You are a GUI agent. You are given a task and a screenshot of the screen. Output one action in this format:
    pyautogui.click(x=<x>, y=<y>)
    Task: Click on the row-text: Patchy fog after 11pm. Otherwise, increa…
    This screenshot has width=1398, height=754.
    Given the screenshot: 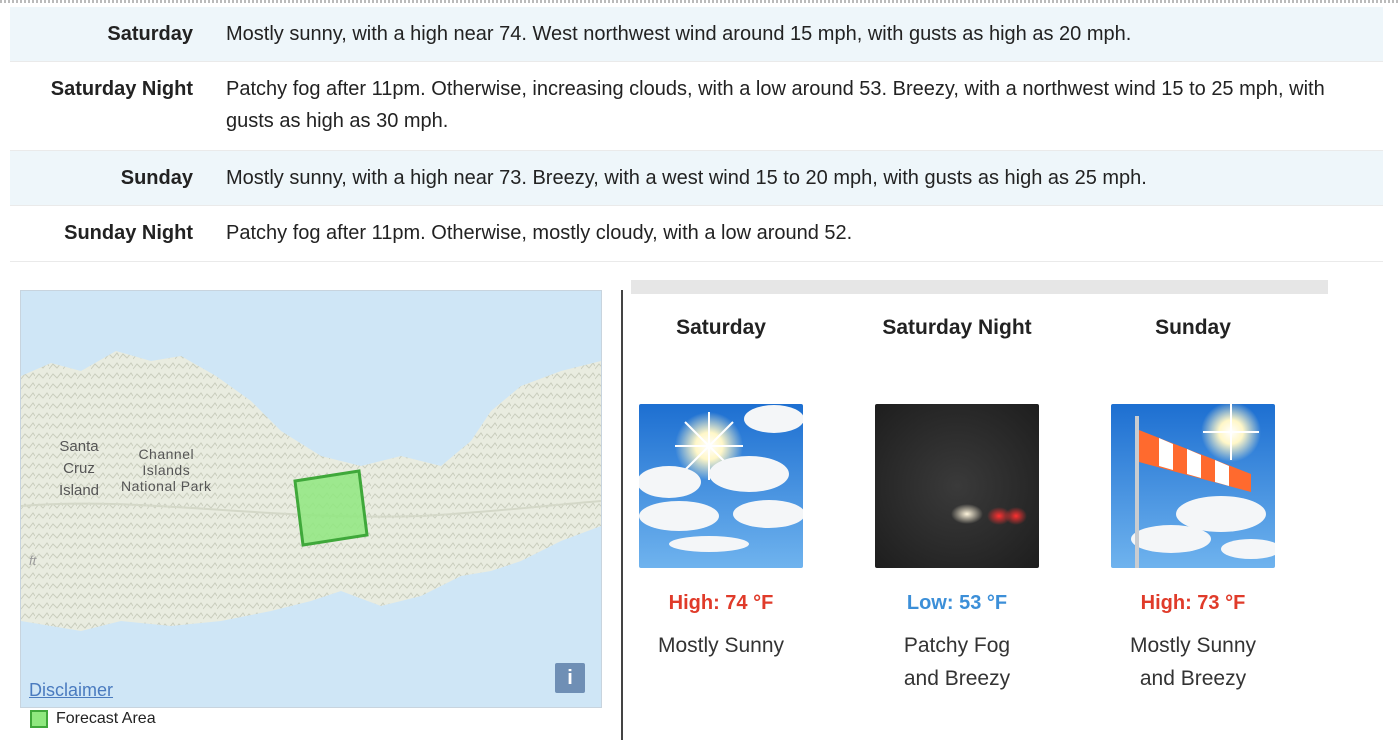 What is the action you would take?
    pyautogui.click(x=775, y=105)
    